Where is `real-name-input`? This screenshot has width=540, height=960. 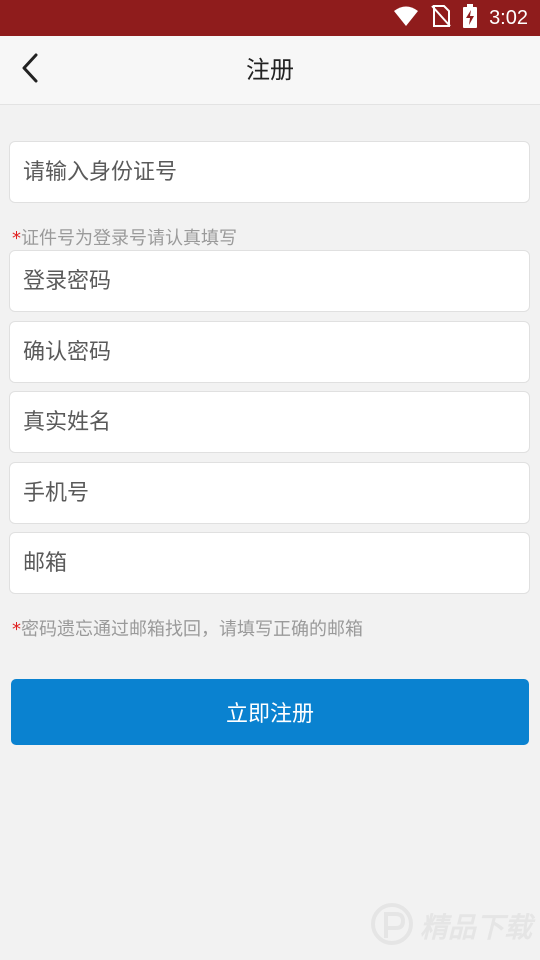 real-name-input is located at coordinates (269, 422).